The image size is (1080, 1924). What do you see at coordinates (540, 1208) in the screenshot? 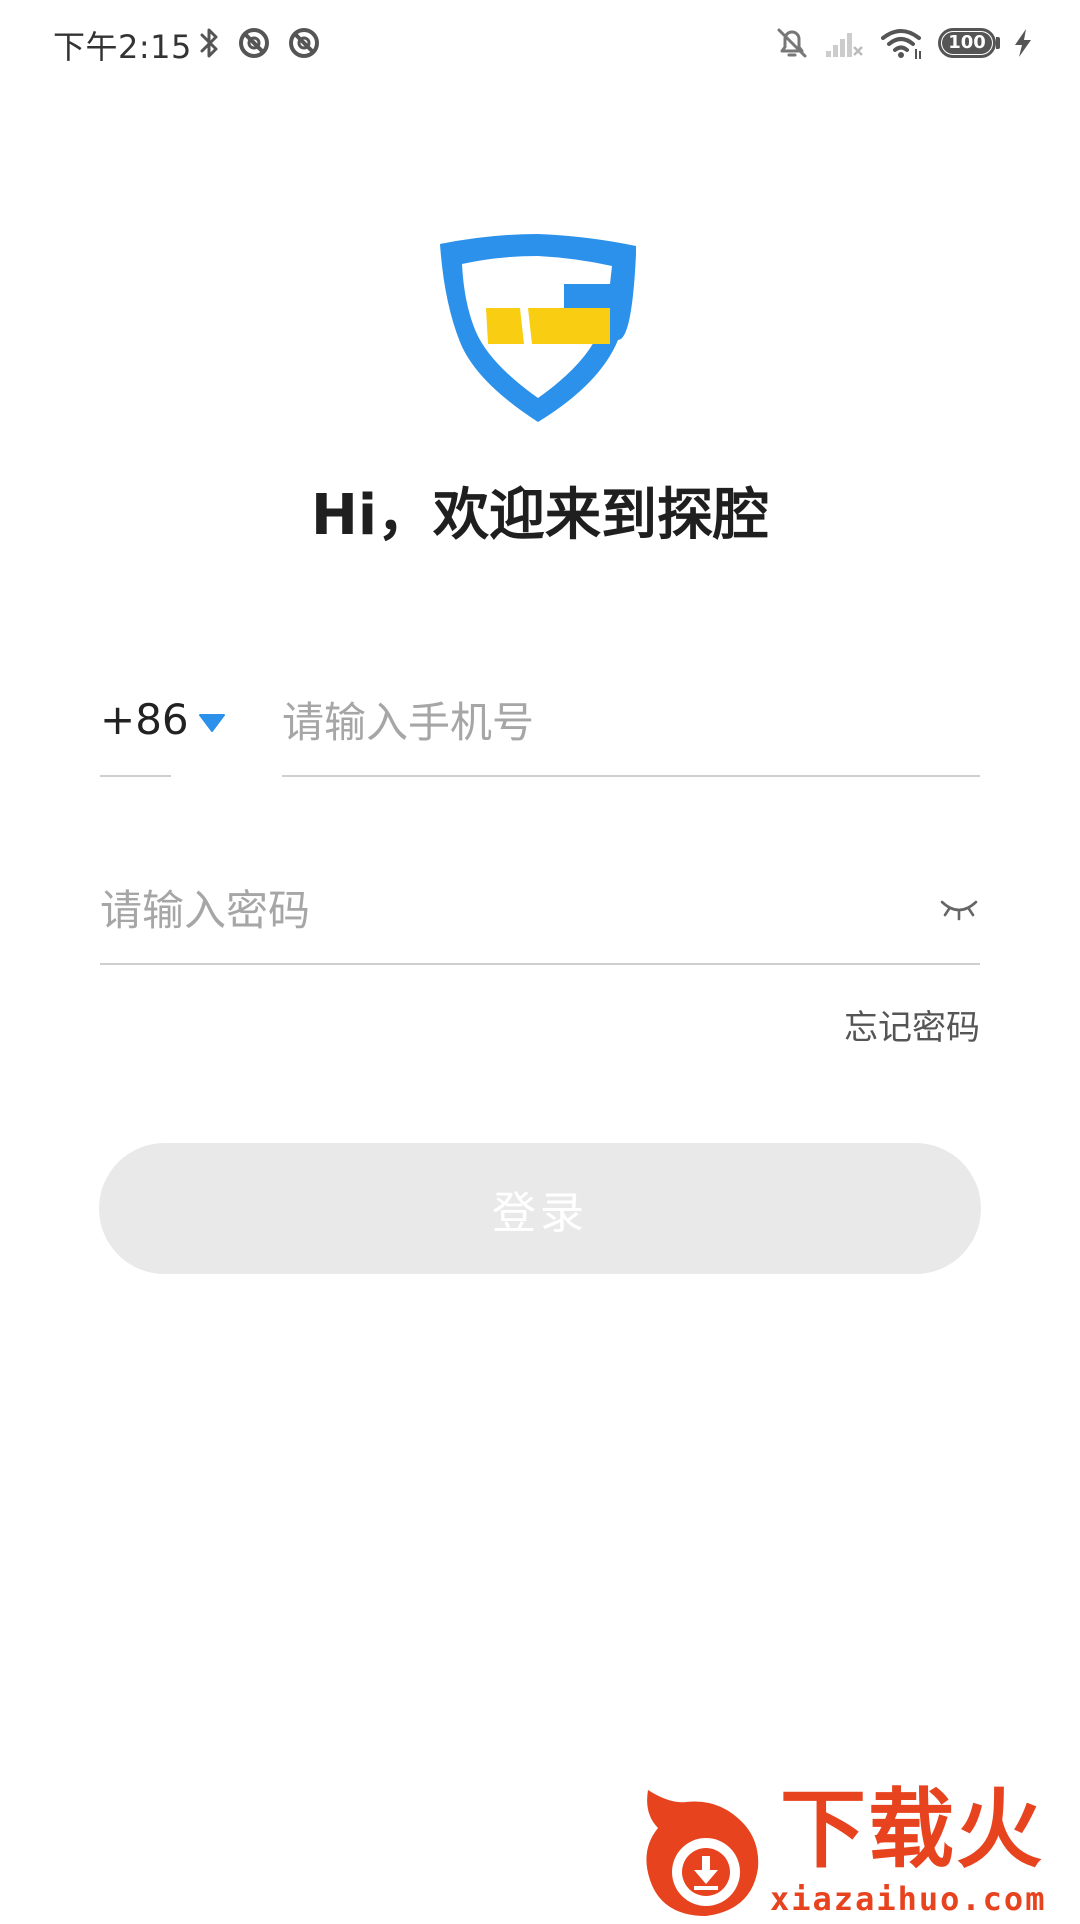
I see `login-button: 登录` at bounding box center [540, 1208].